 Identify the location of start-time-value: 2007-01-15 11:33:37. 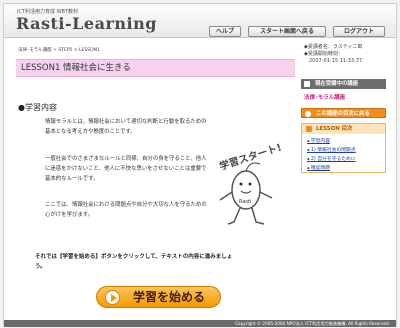
(336, 61).